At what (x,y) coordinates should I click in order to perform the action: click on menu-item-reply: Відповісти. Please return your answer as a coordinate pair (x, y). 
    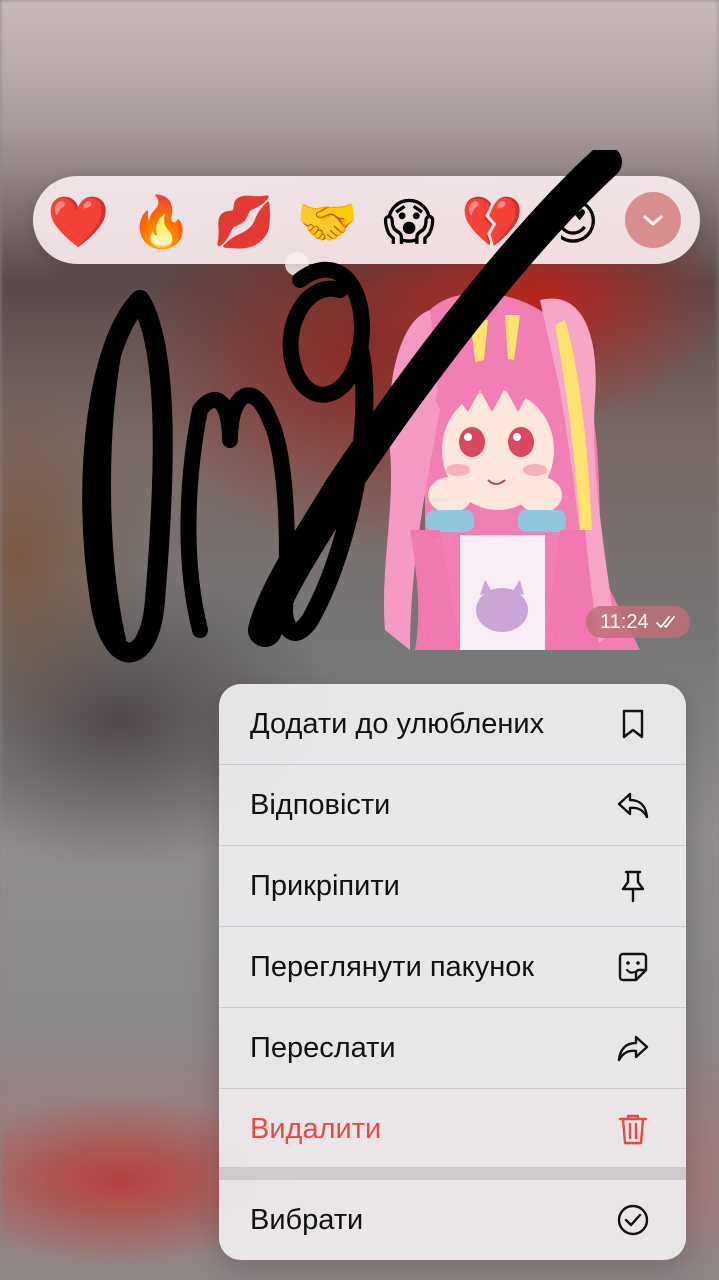
    Looking at the image, I should click on (452, 805).